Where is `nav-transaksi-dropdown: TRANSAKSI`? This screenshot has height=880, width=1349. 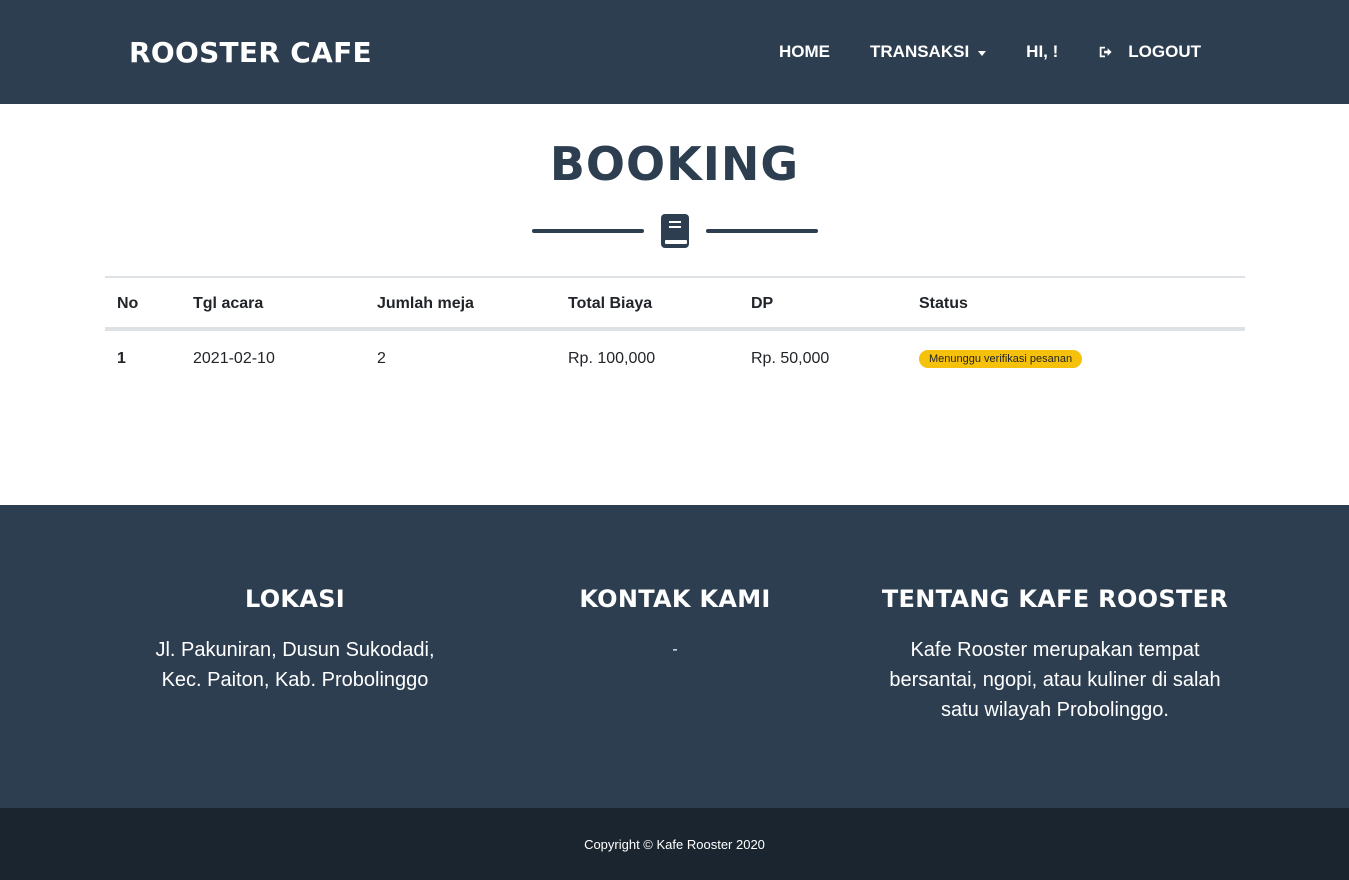
nav-transaksi-dropdown: TRANSAKSI is located at coordinates (928, 52).